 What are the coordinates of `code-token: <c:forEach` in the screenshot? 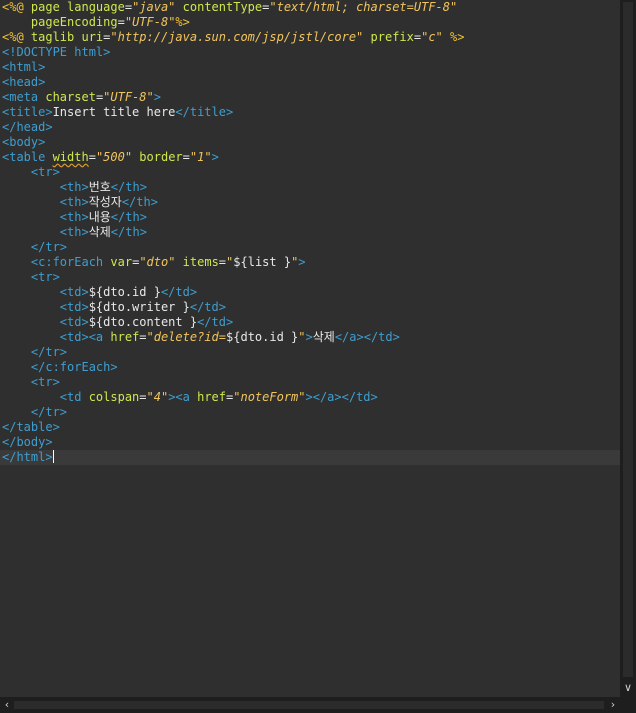 It's located at (70, 262).